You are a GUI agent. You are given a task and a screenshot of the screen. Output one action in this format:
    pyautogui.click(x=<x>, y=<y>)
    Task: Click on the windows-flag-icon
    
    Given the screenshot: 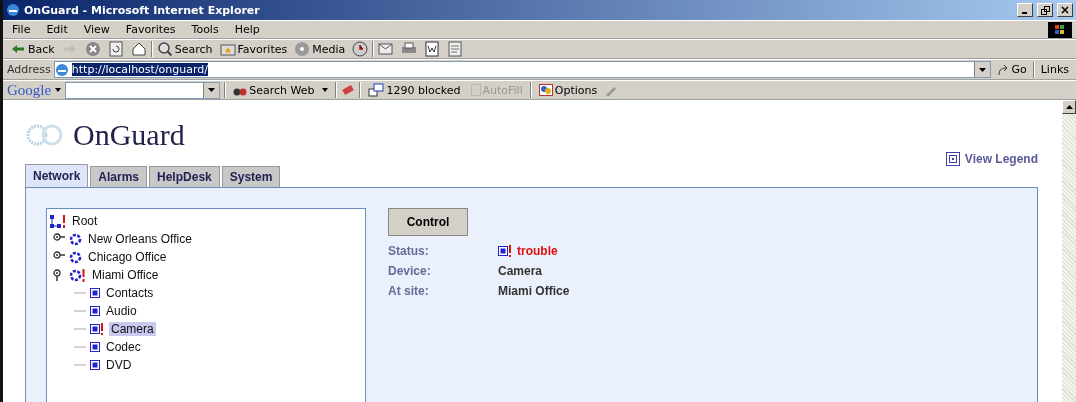 What is the action you would take?
    pyautogui.click(x=1060, y=29)
    